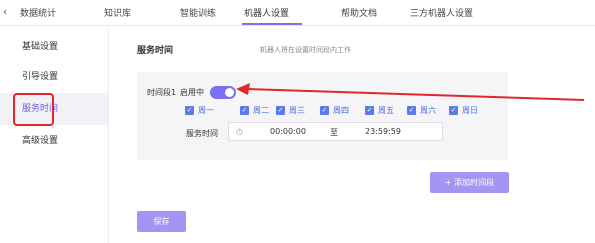  I want to click on add-time-period-button: + 添加时间段, so click(469, 182).